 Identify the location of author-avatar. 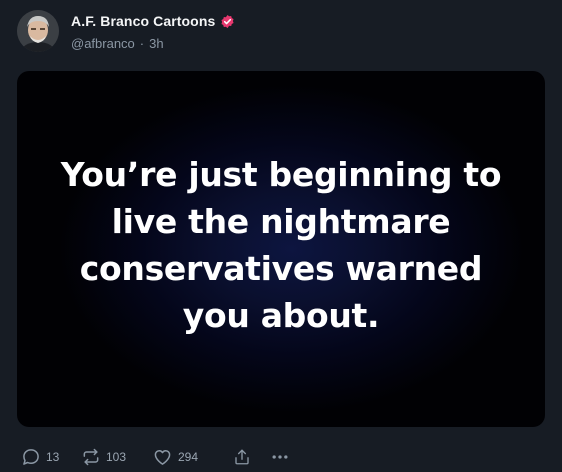
(38, 31).